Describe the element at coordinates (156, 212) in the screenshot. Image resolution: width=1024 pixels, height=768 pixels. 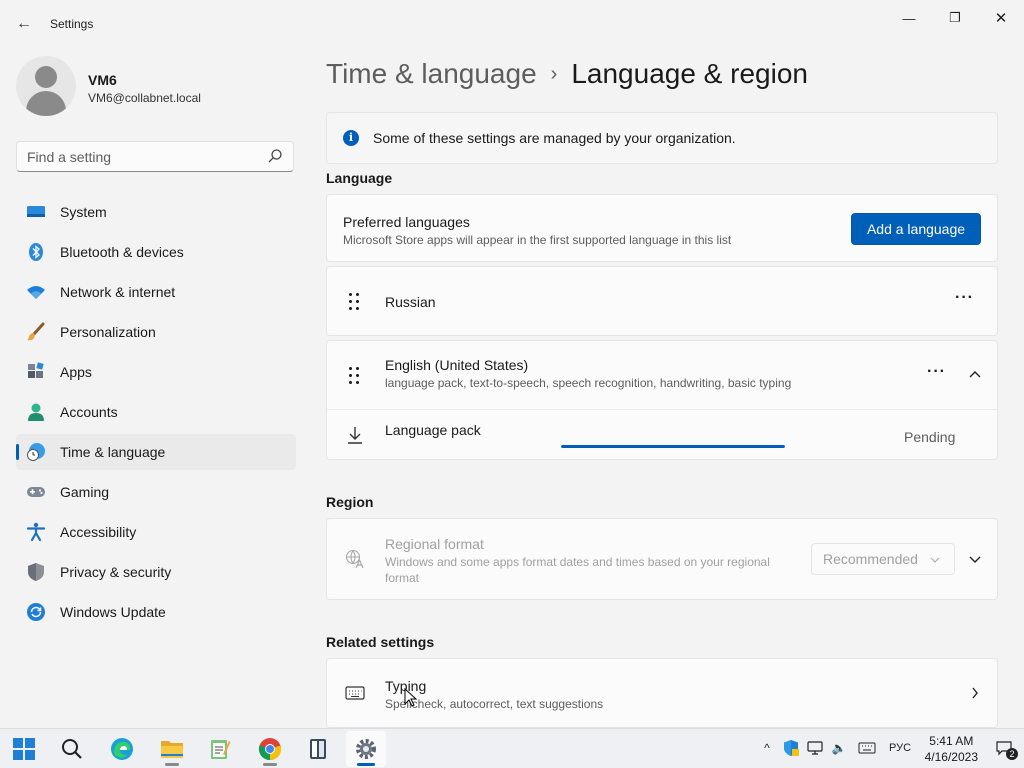
I see `sidebar-item-system: System` at that location.